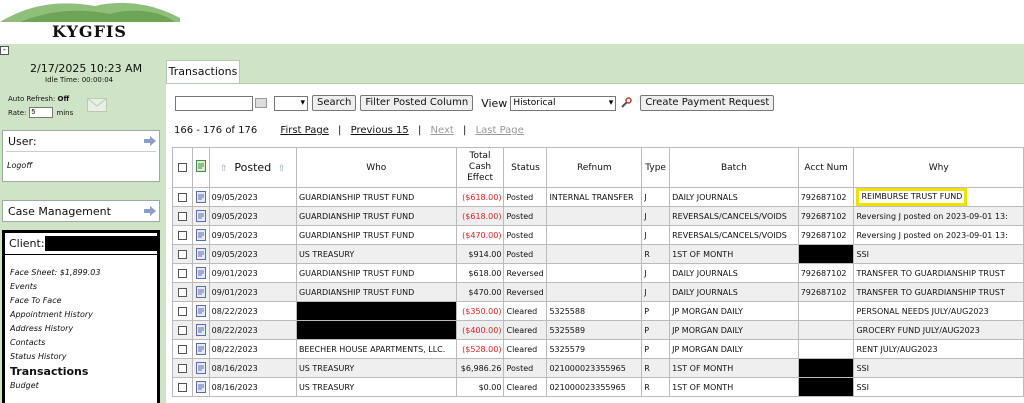 The height and width of the screenshot is (403, 1024). What do you see at coordinates (563, 103) in the screenshot?
I see `view-select: Historical ▾` at bounding box center [563, 103].